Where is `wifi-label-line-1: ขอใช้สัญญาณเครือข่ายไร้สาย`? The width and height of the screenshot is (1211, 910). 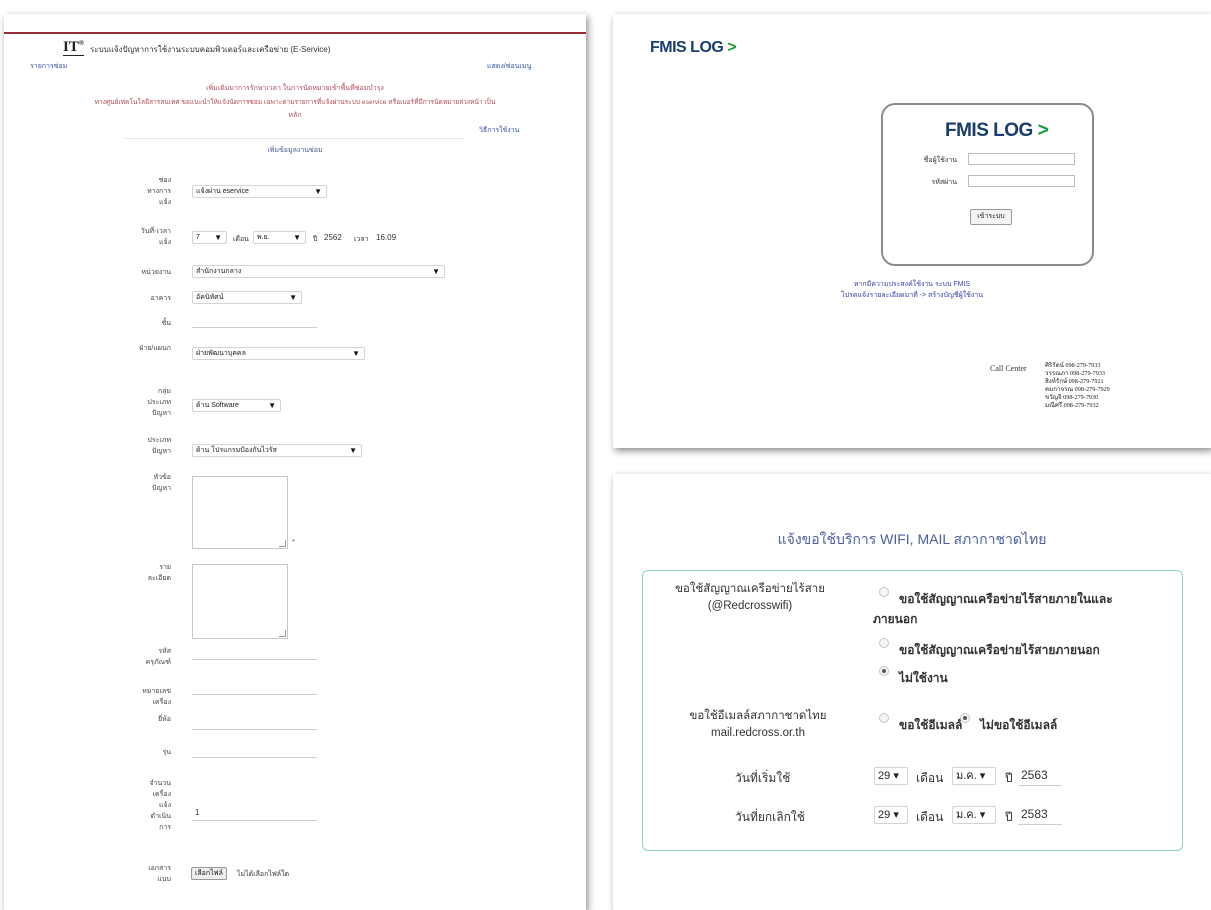 wifi-label-line-1: ขอใช้สัญญาณเครือข่ายไร้สาย is located at coordinates (750, 589).